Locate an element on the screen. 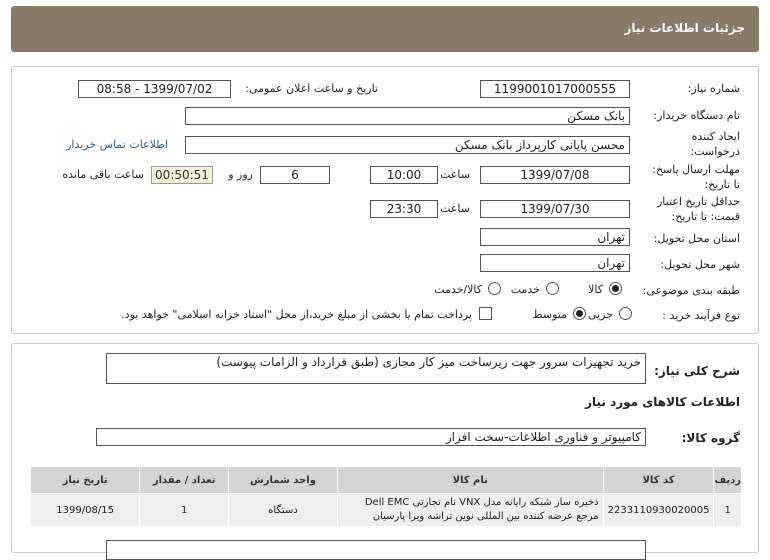  col-date: تاریخ نیاز is located at coordinates (85, 480).